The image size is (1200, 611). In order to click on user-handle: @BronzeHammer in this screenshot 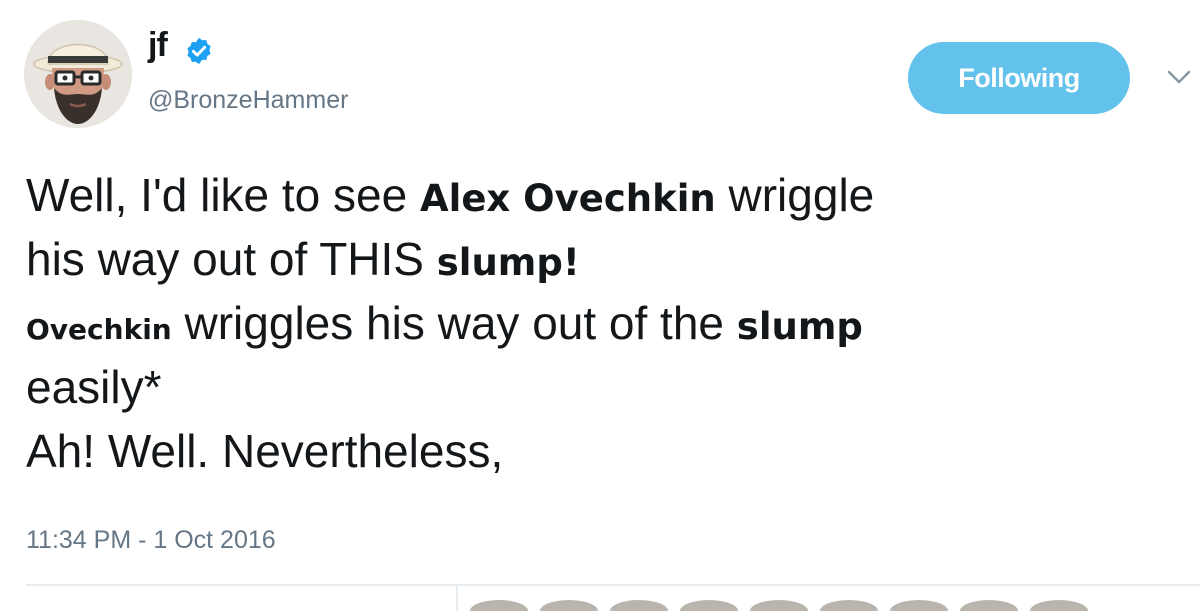, I will do `click(248, 100)`.